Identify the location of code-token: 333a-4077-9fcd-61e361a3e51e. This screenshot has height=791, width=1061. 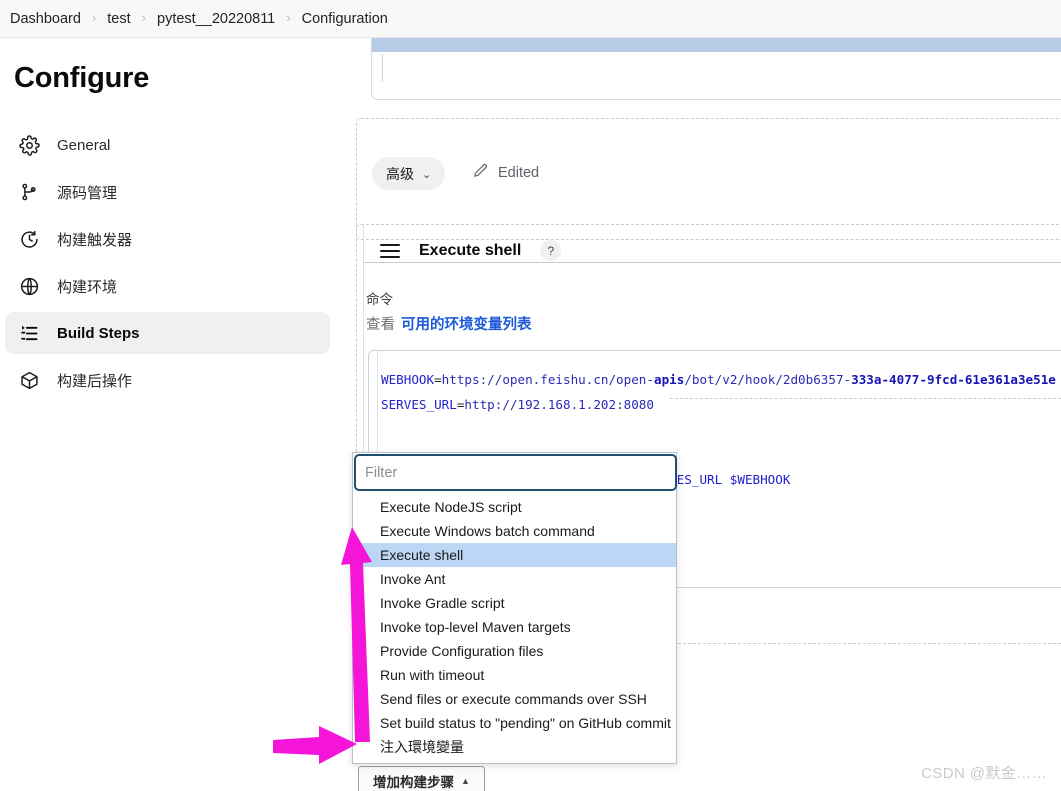
(953, 379).